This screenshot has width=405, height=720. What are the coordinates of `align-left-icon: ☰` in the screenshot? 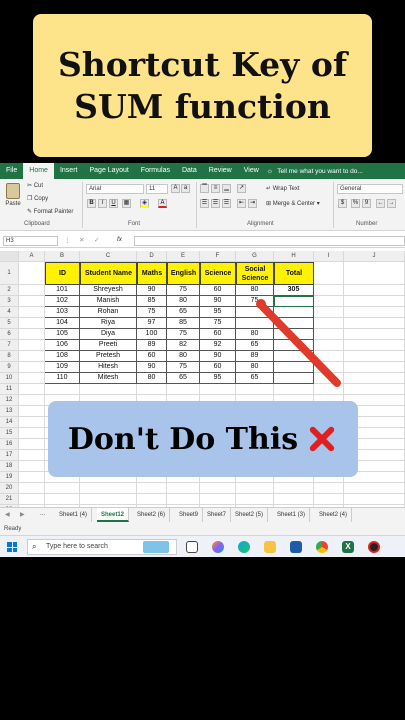 It's located at (204, 203).